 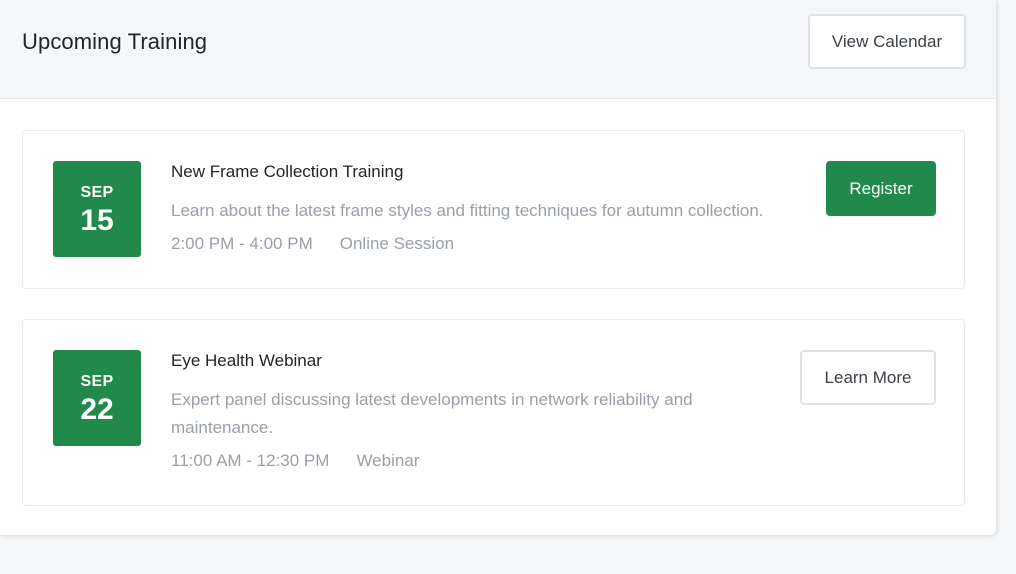 I want to click on date-day: 15, so click(x=97, y=220).